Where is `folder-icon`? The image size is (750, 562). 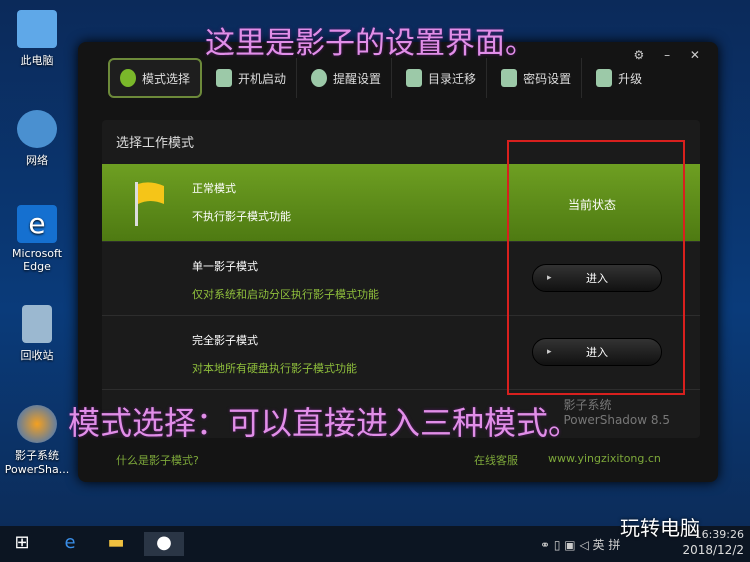 folder-icon is located at coordinates (414, 78).